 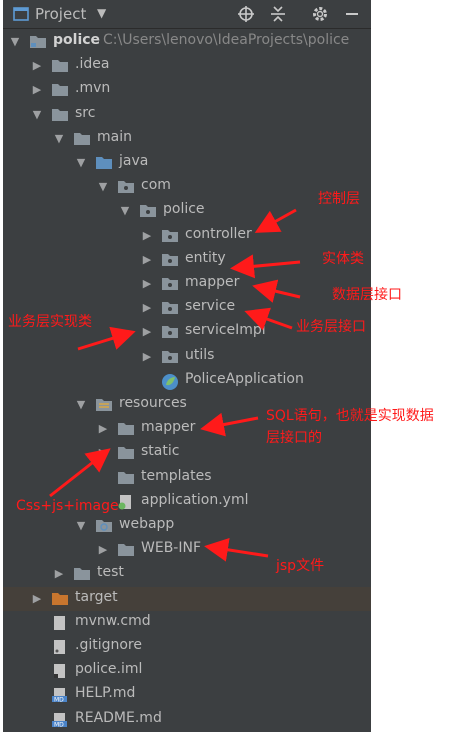 I want to click on arrow-serviceimpl, so click(x=106, y=338).